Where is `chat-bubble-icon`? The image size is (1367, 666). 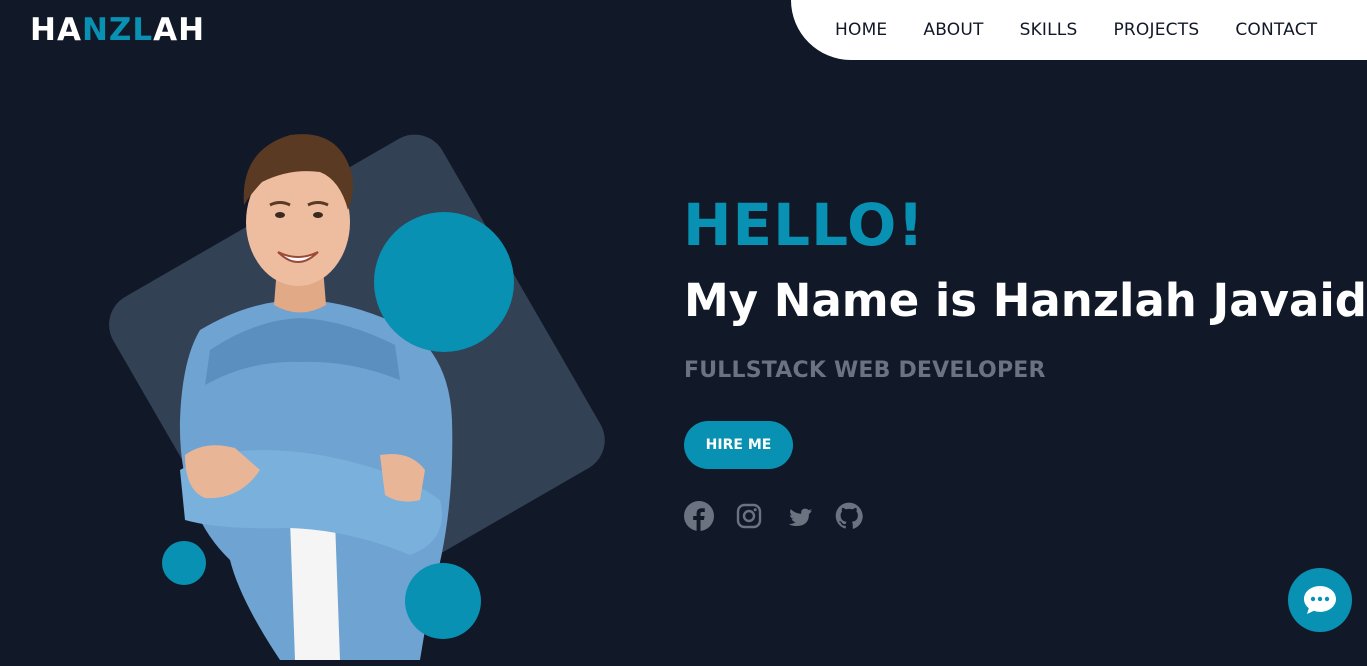 chat-bubble-icon is located at coordinates (1320, 600).